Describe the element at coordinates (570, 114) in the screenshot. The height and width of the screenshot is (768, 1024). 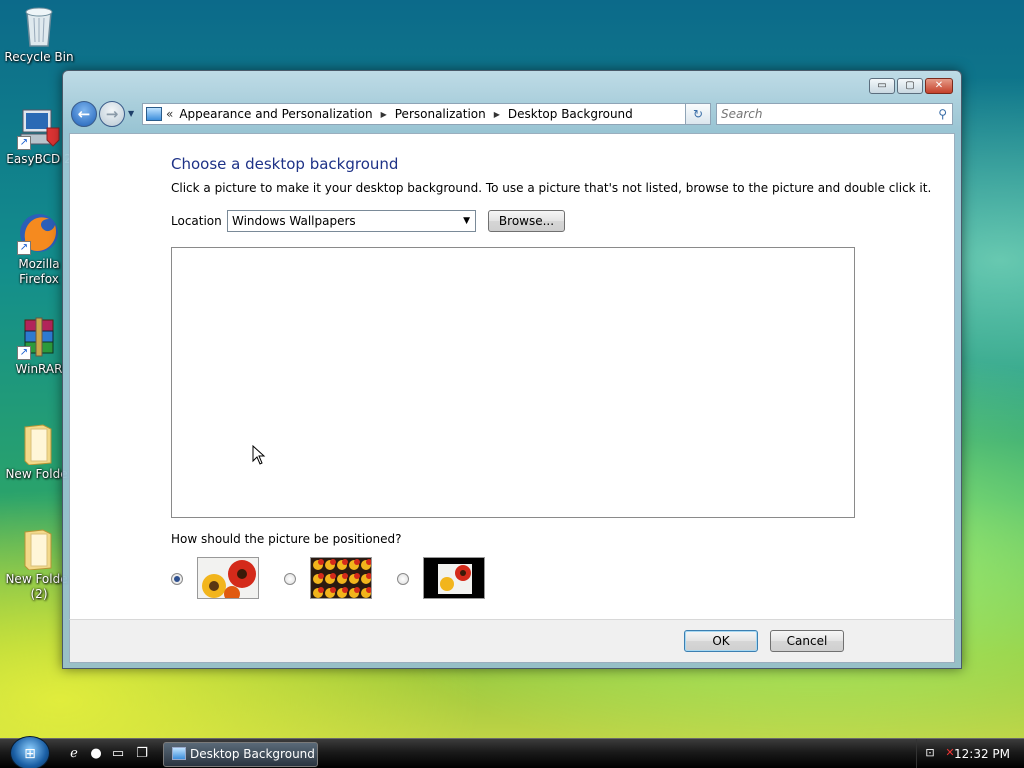
I see `breadcrumb-desktop-background: Desktop Background` at that location.